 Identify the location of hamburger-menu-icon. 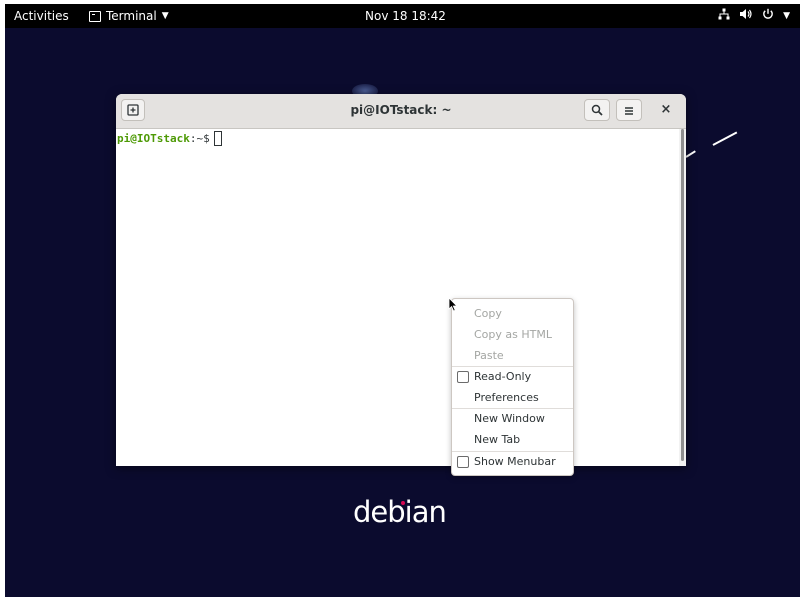
(629, 110).